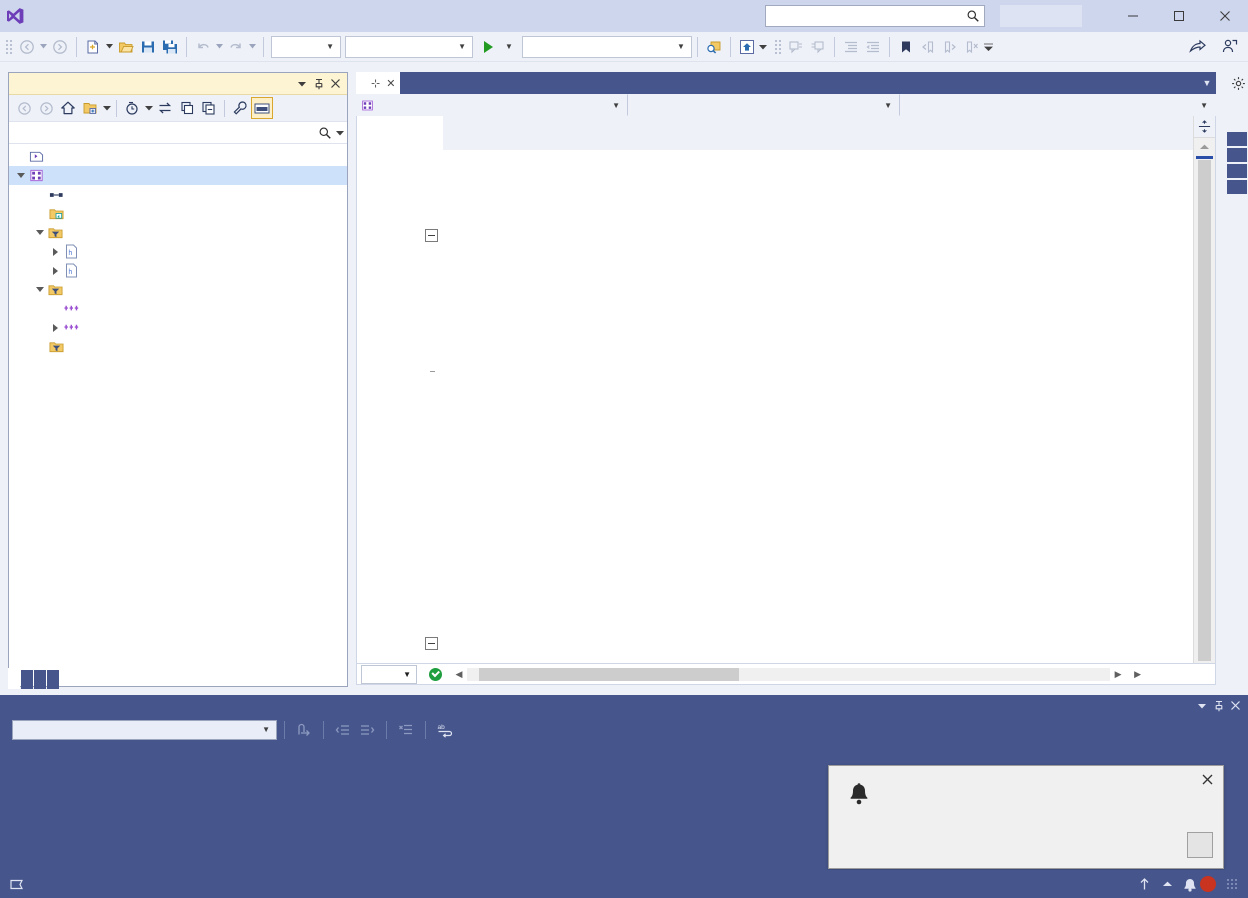 Image resolution: width=1248 pixels, height=898 pixels. Describe the element at coordinates (46, 108) in the screenshot. I see `se-forward-button` at that location.